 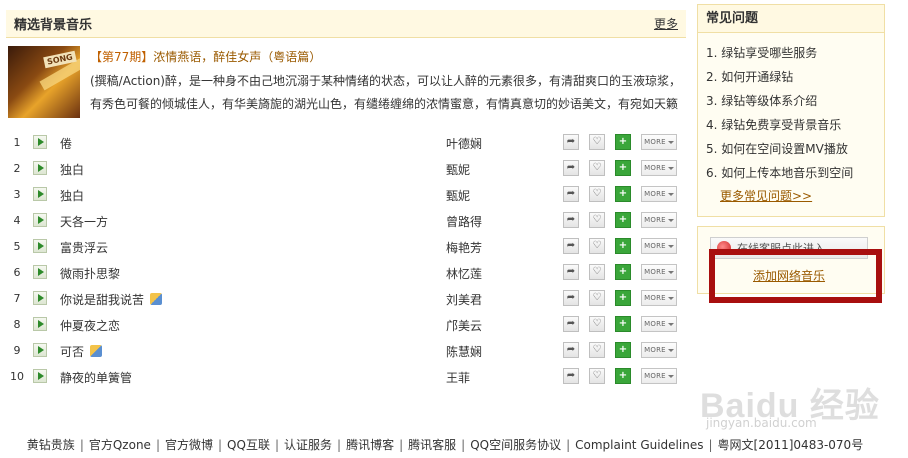 I want to click on faq-item: 3. 绿钻等级体系介绍, so click(x=795, y=101).